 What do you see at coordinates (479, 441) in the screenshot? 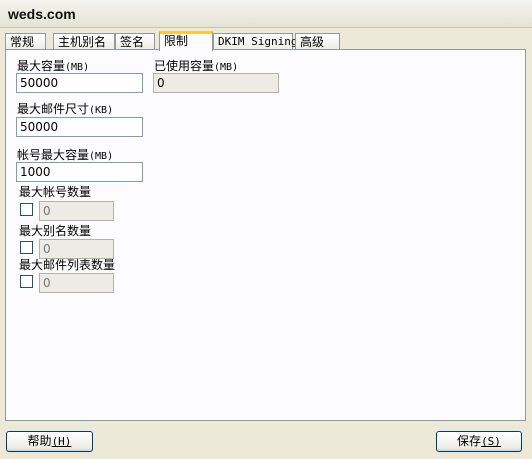
I see `save-button: 保存(S)` at bounding box center [479, 441].